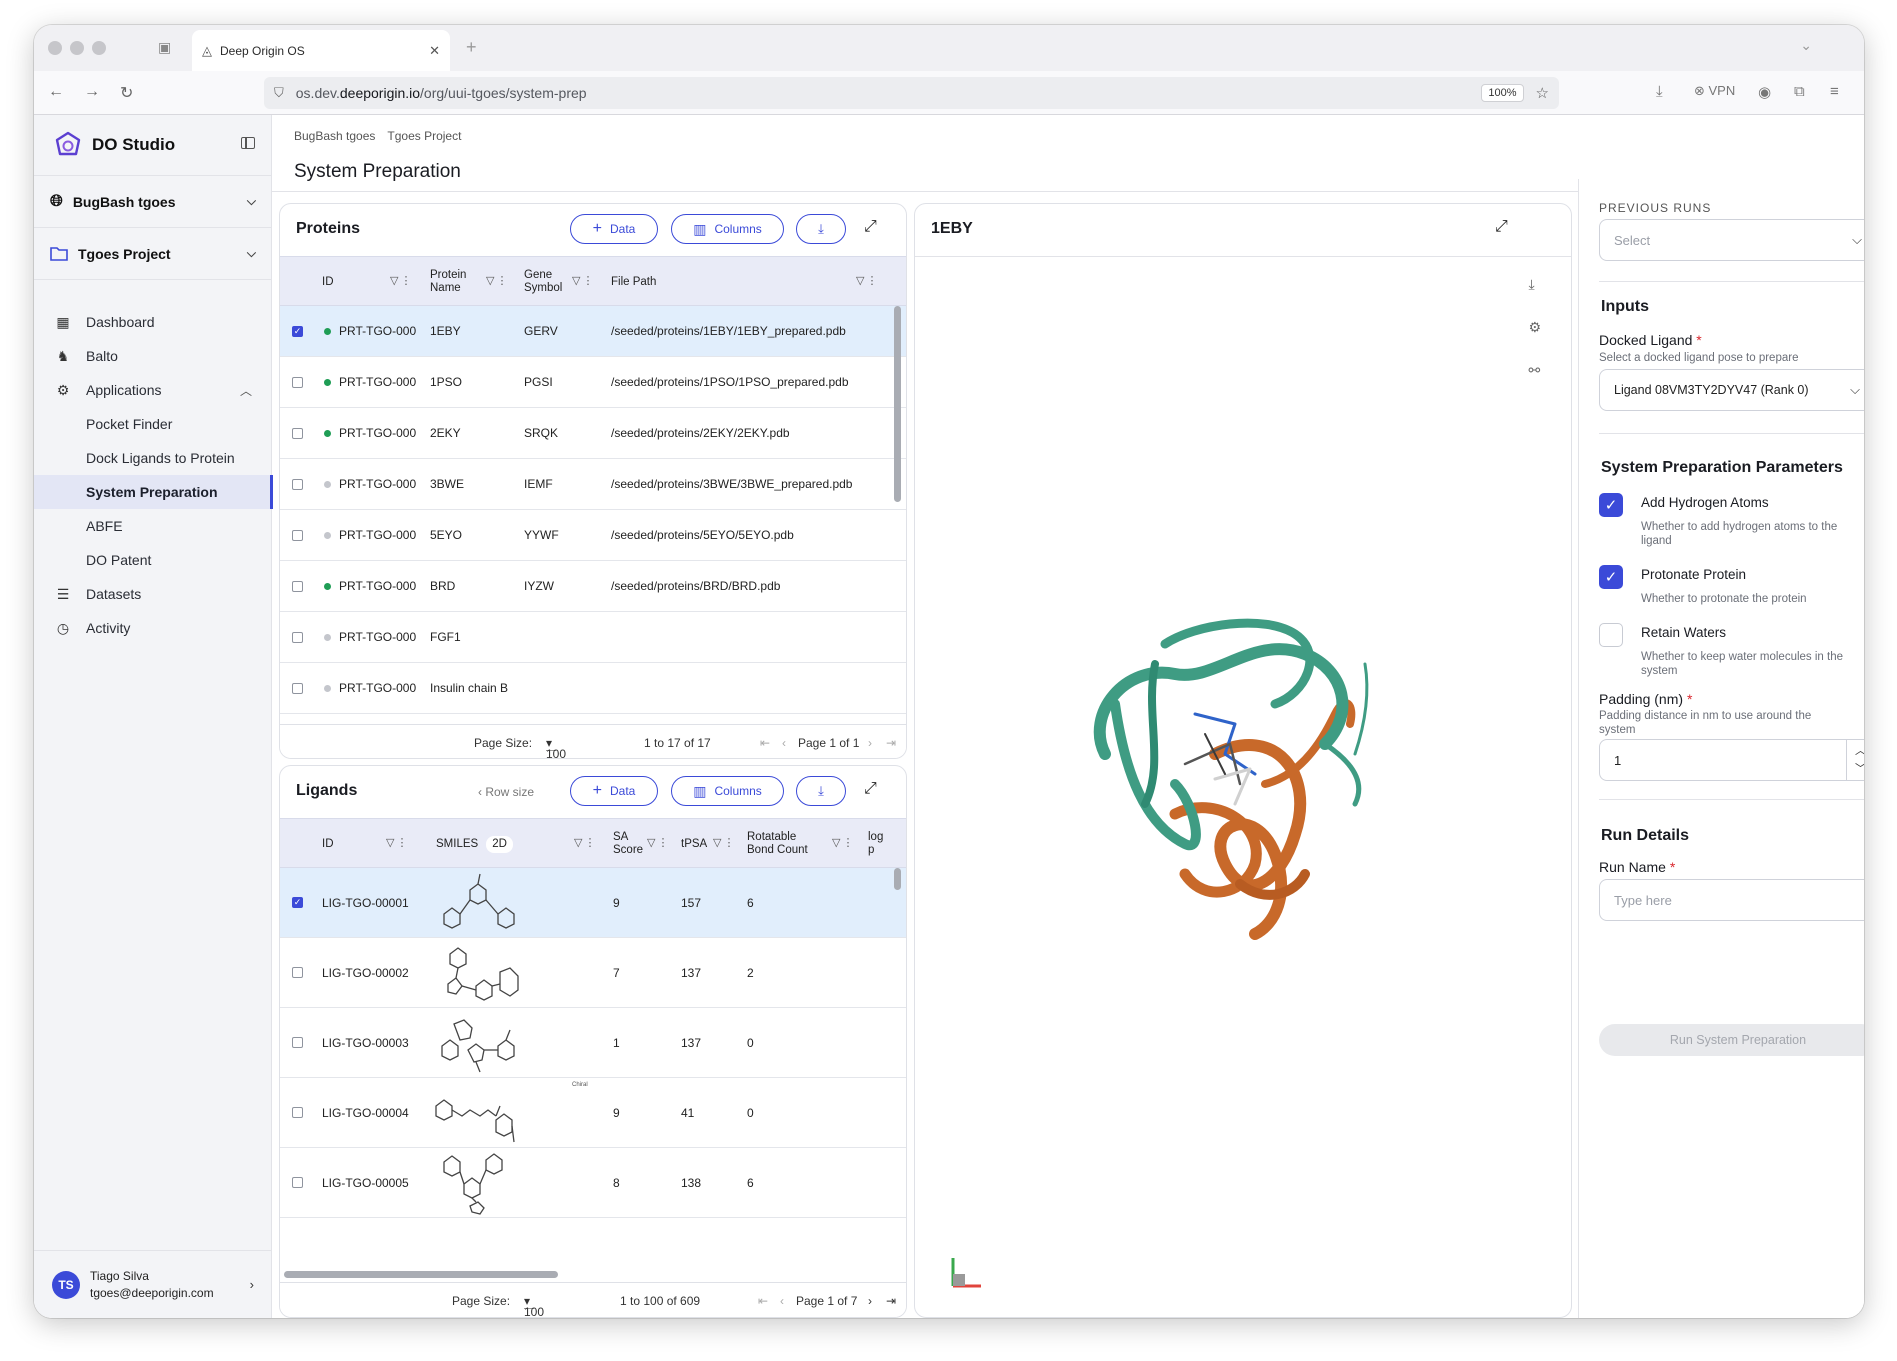  What do you see at coordinates (153, 356) in the screenshot?
I see `sidebar-item-balto: ♞ Balto` at bounding box center [153, 356].